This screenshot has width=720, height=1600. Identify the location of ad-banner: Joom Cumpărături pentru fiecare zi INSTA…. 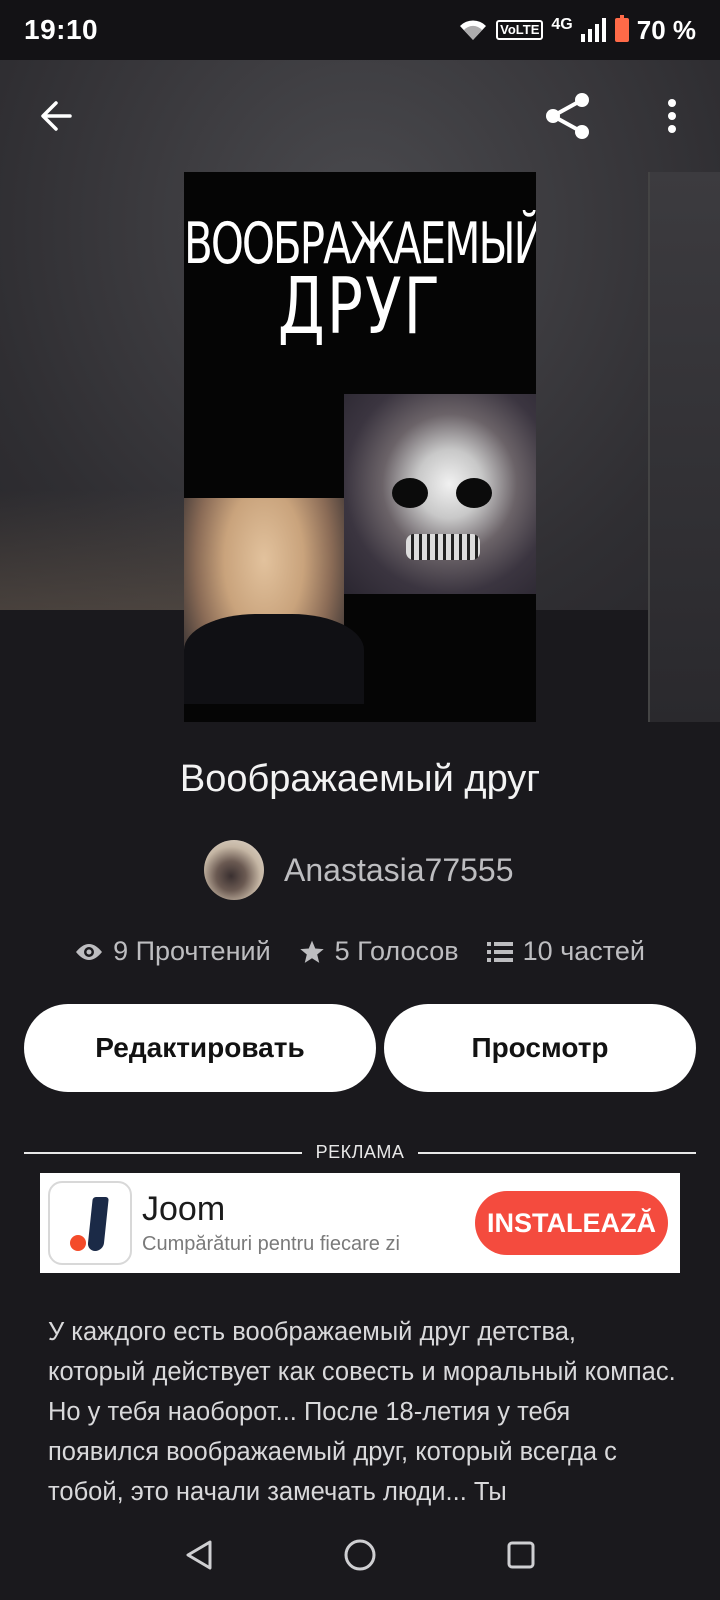
(360, 1223).